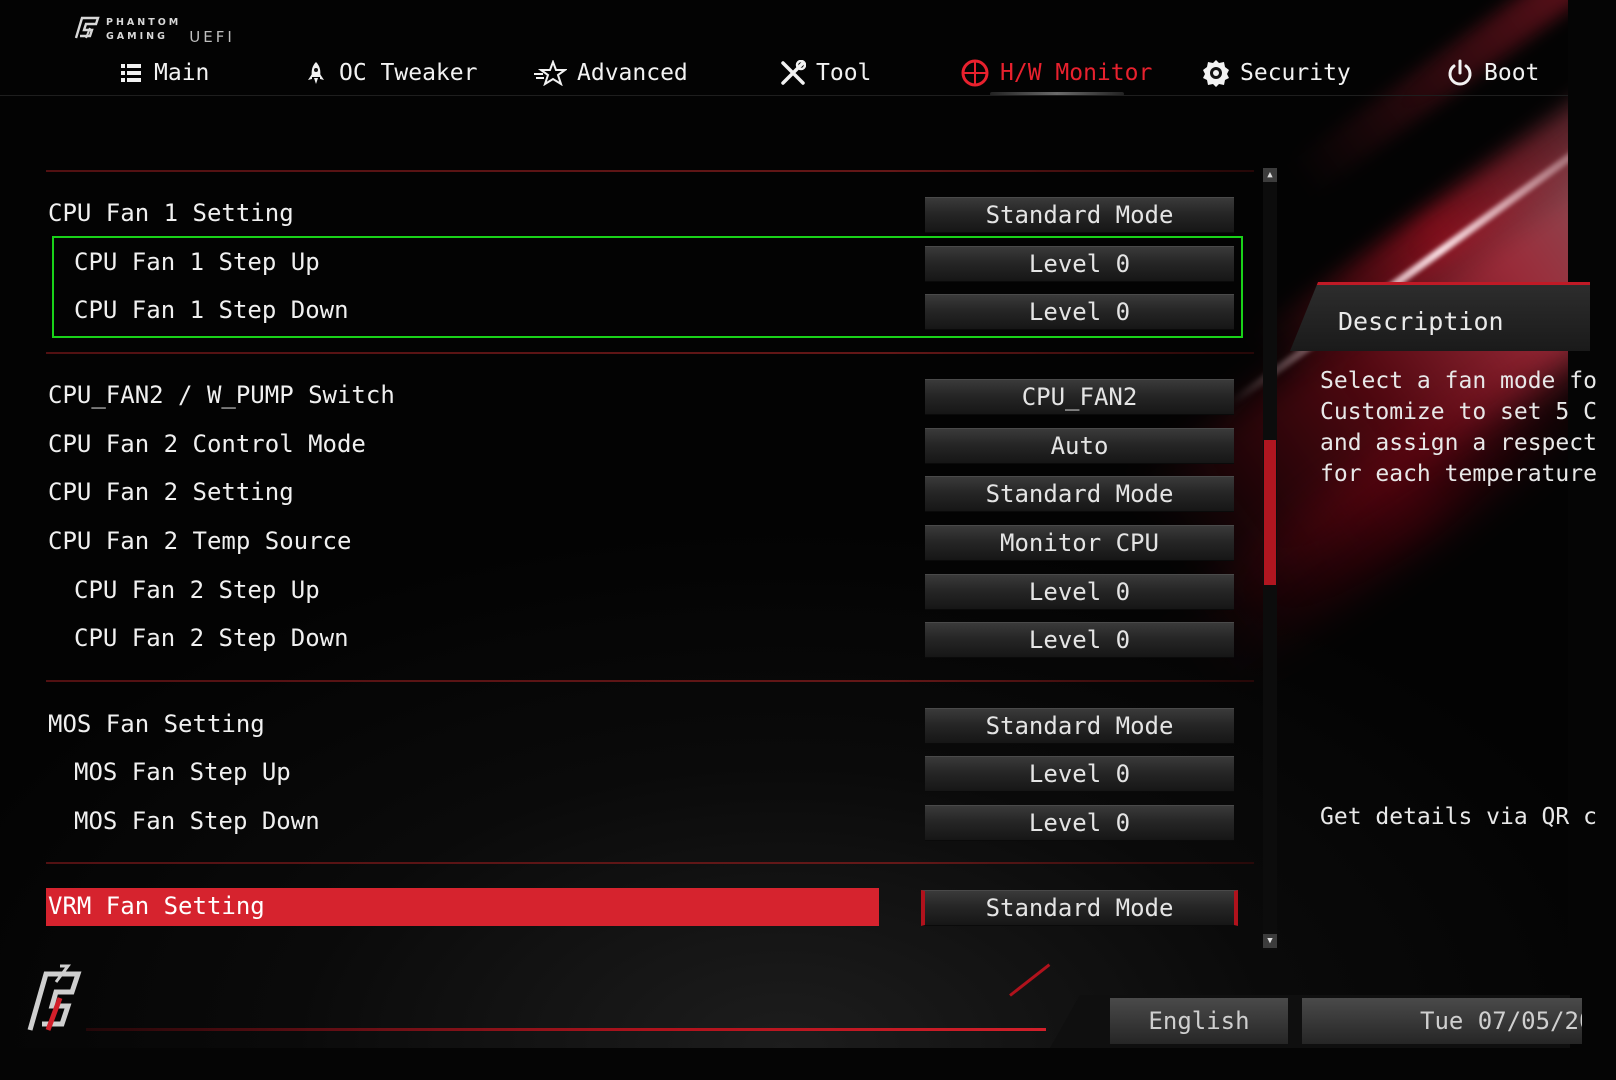  I want to click on tab-tool: Tool, so click(825, 73).